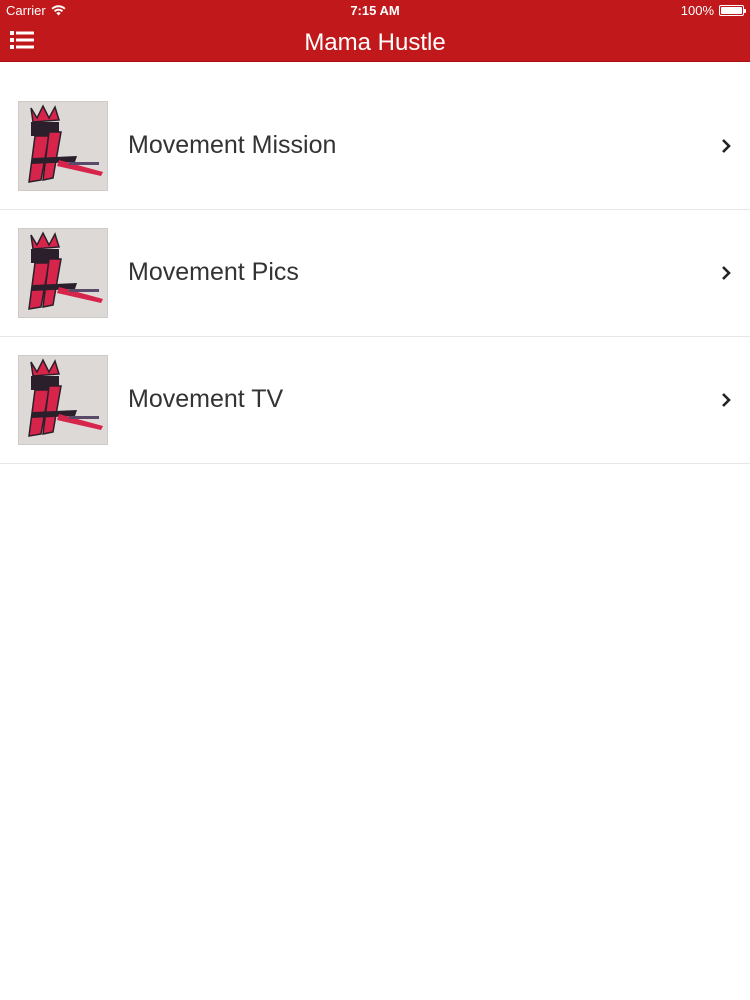 The width and height of the screenshot is (750, 1000). I want to click on list-item-label: Movement Pics, so click(213, 272).